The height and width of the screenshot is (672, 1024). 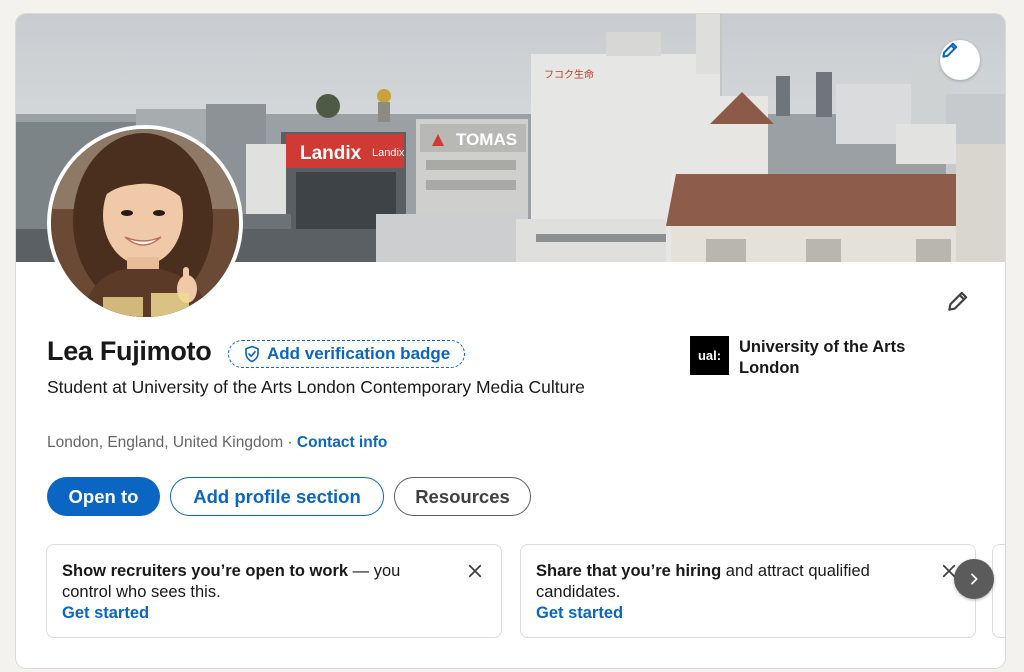 I want to click on open-to-button: Open to, so click(x=103, y=496).